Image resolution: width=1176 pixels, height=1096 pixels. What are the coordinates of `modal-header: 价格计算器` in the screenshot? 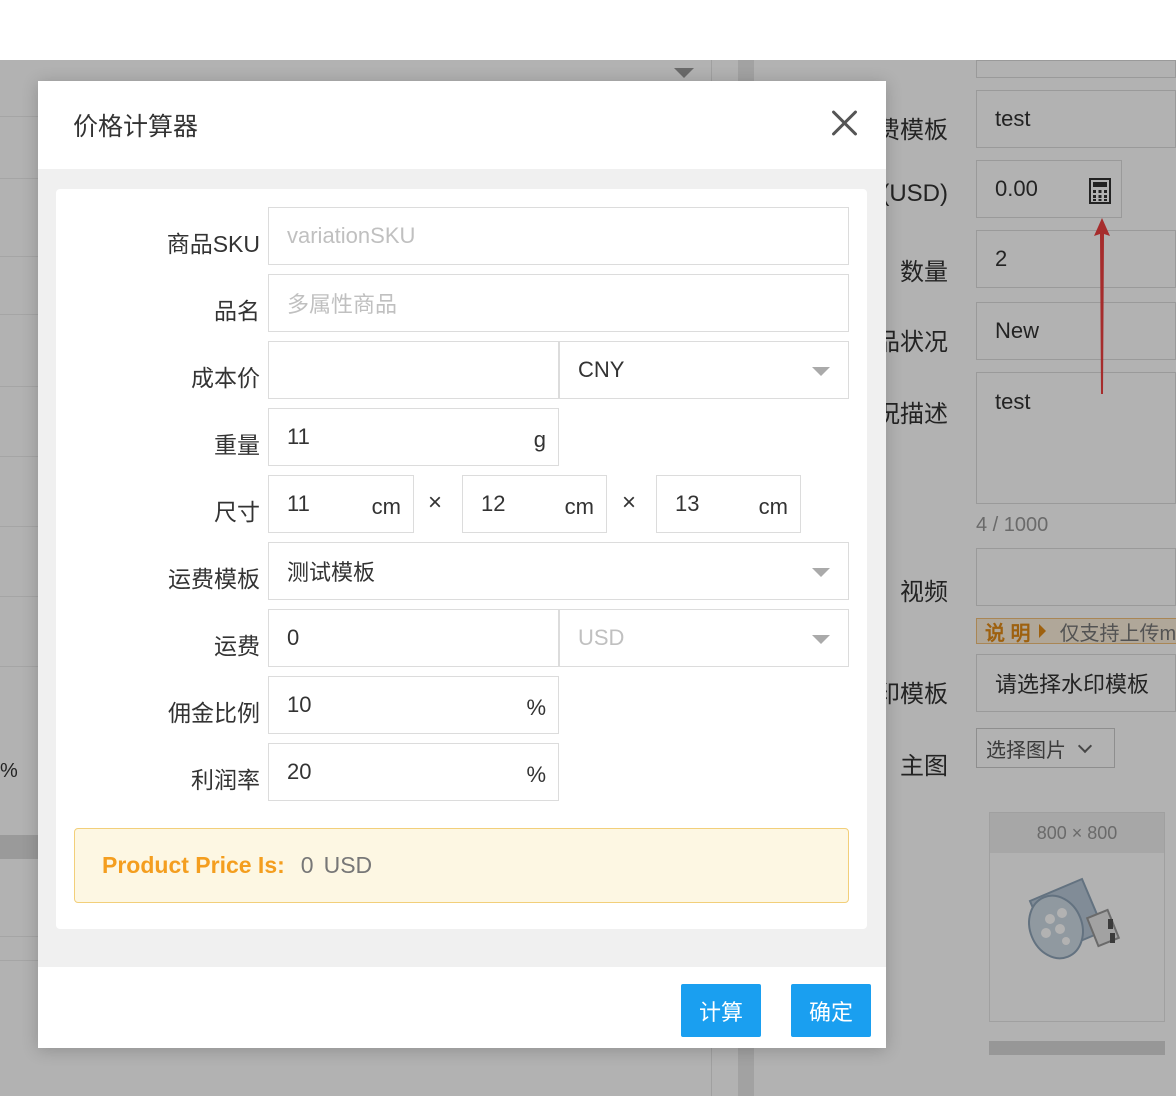 It's located at (462, 125).